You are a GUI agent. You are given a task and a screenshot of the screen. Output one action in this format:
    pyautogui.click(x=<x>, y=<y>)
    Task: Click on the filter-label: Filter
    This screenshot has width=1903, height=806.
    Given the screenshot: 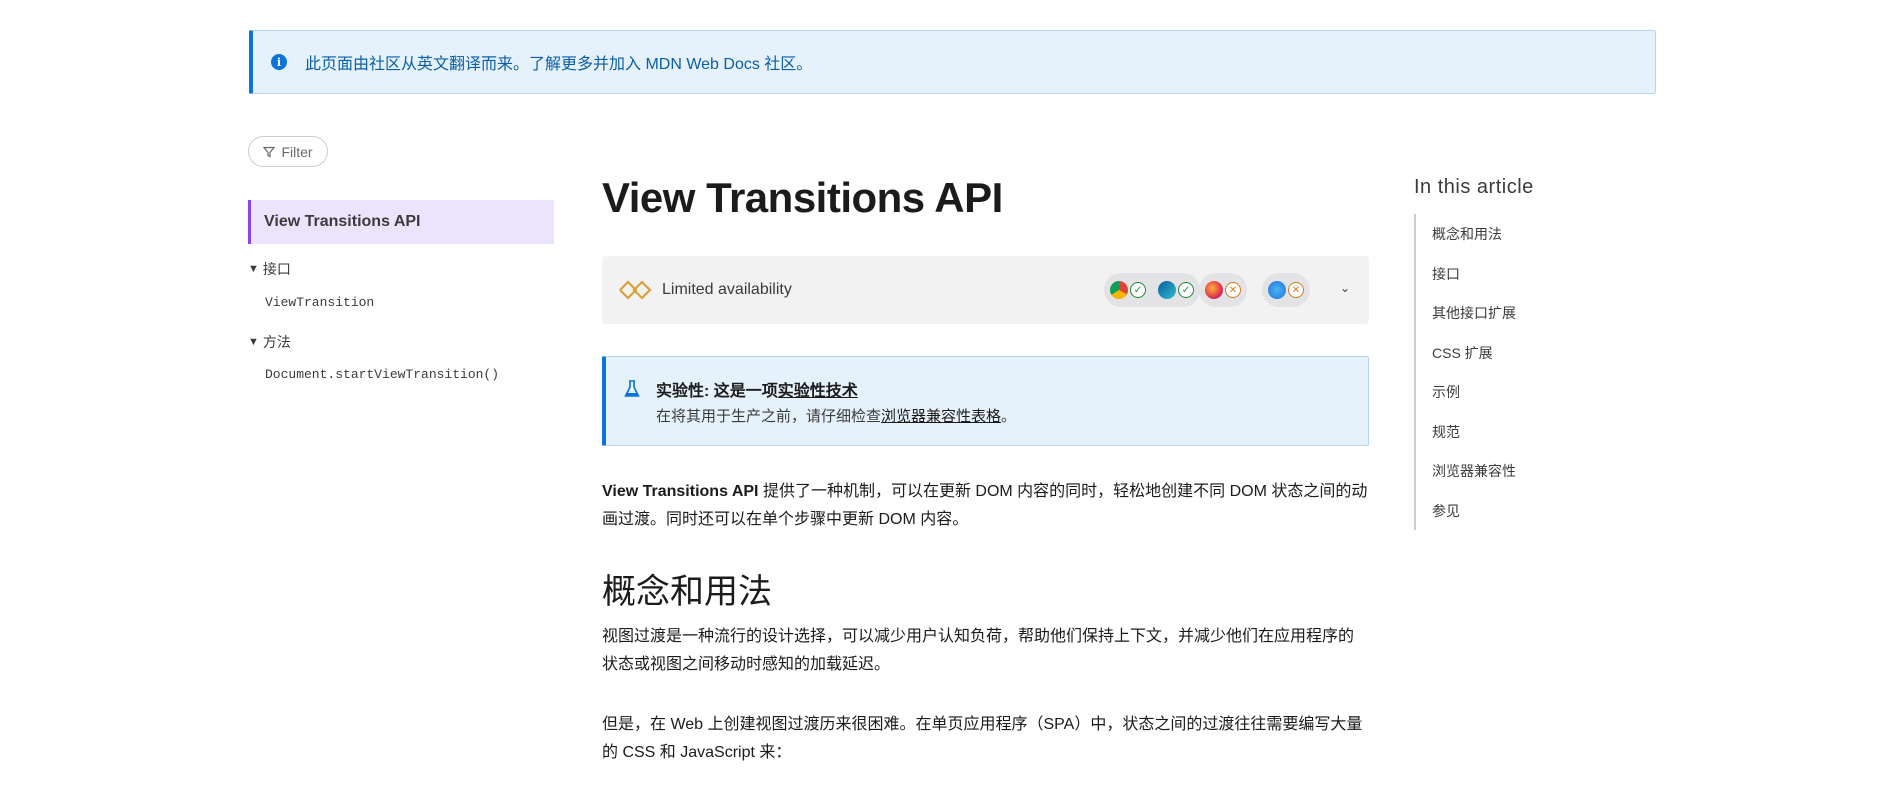 What is the action you would take?
    pyautogui.click(x=297, y=151)
    